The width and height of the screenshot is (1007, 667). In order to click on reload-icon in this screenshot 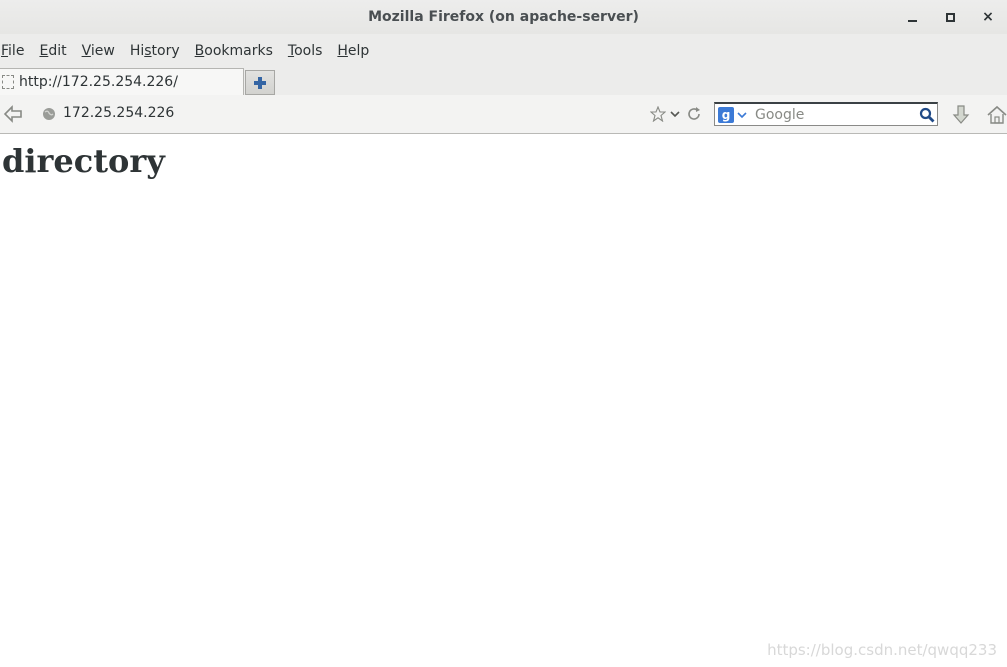, I will do `click(694, 114)`.